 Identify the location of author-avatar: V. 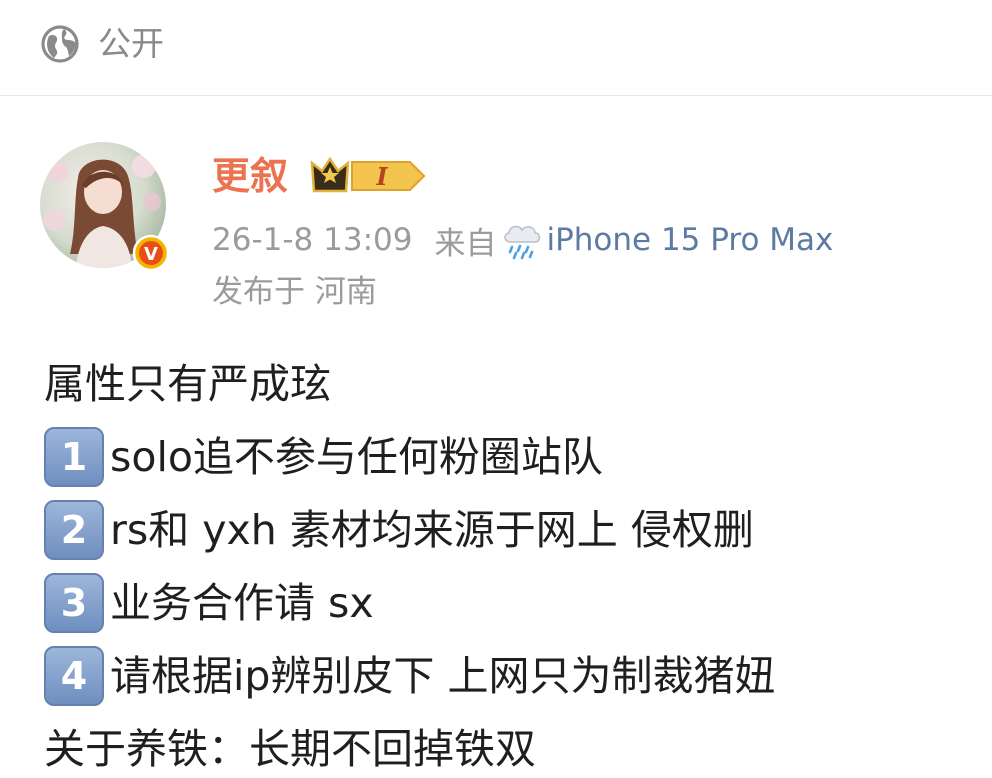
(105, 207).